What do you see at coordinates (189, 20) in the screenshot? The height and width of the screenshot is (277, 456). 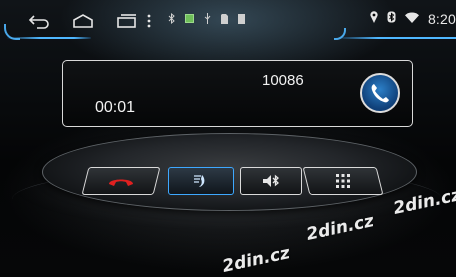 I see `app-notification-icon` at bounding box center [189, 20].